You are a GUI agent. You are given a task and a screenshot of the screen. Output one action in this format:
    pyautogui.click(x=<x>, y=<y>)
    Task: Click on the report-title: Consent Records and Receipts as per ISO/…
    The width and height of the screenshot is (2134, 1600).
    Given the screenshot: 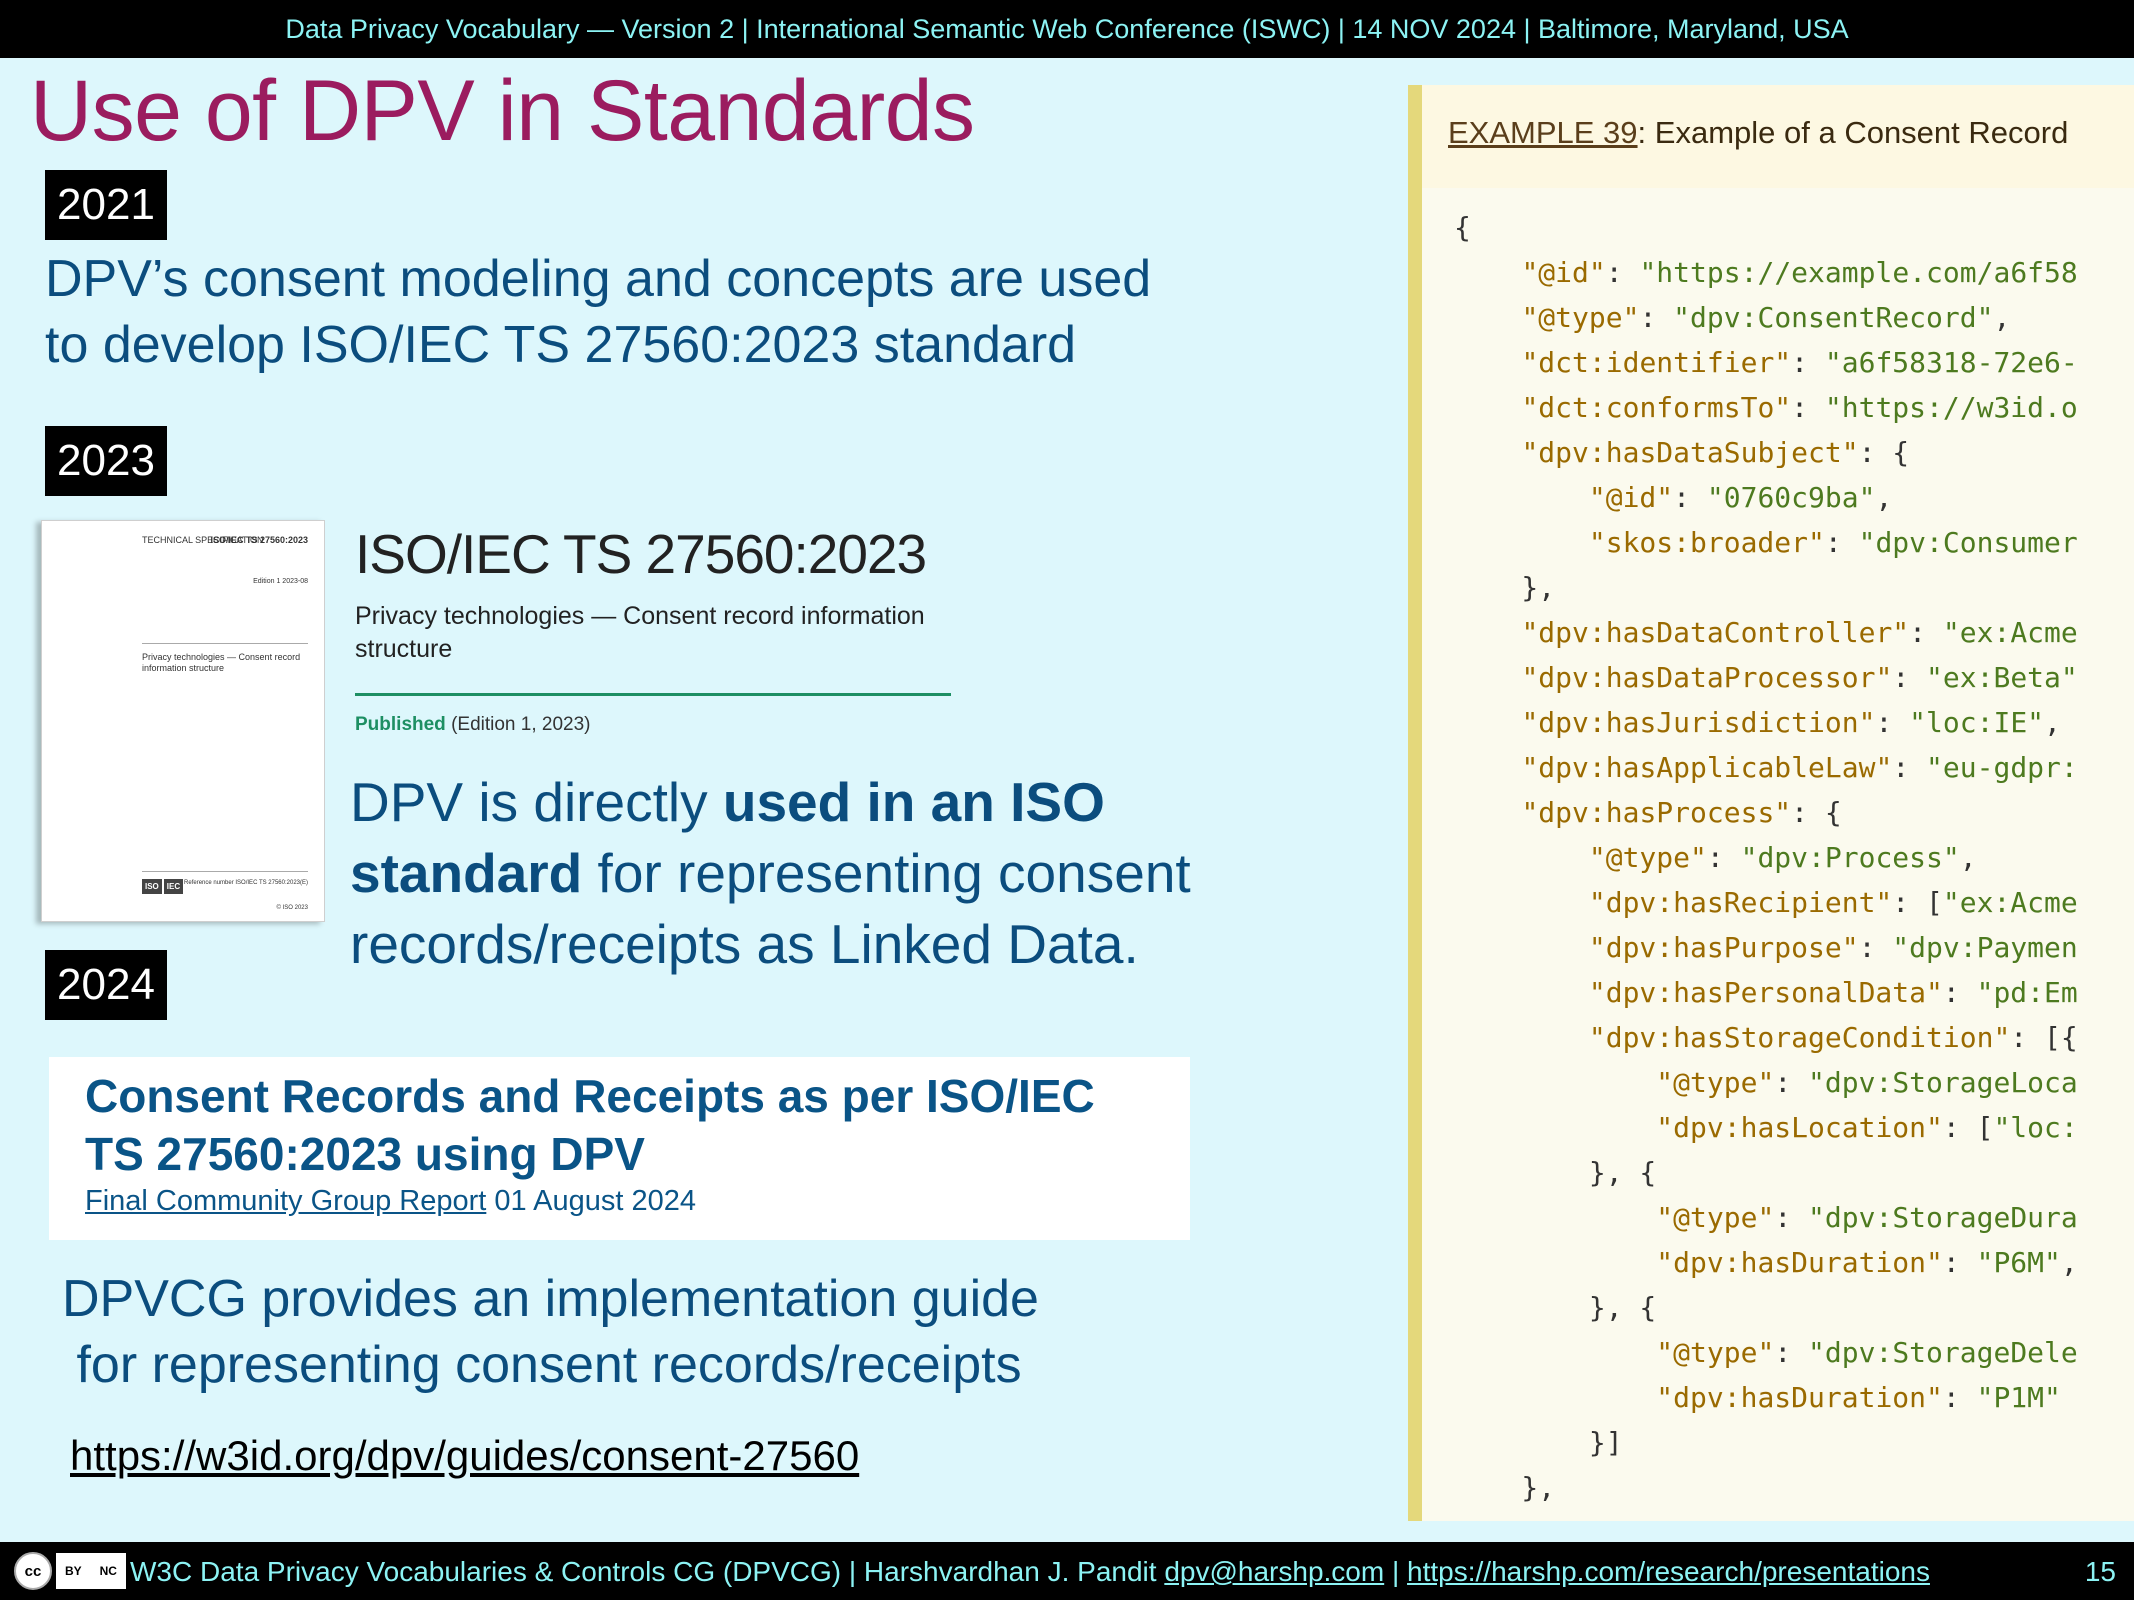 What is the action you would take?
    pyautogui.click(x=590, y=1125)
    